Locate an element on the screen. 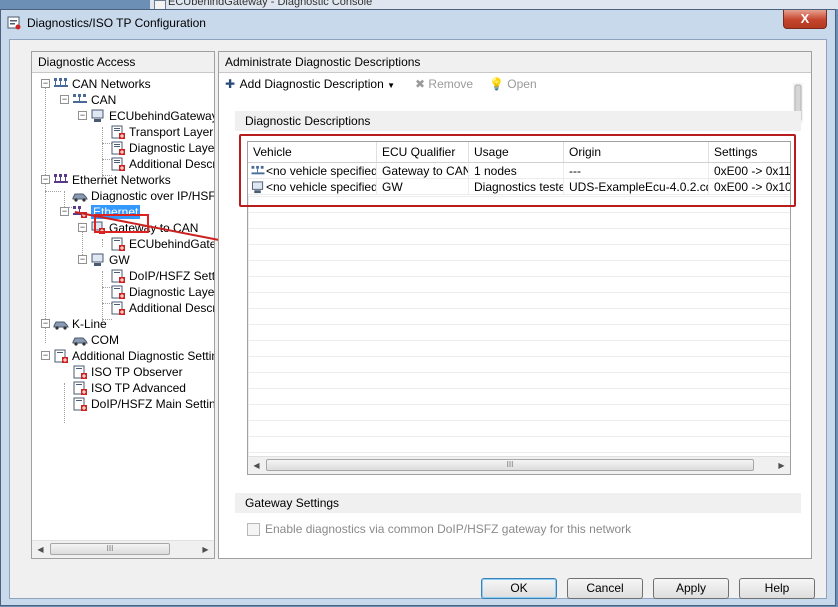 This screenshot has height=607, width=838. tree-horizontal-scrollbar: ◀ III ▶ is located at coordinates (123, 549).